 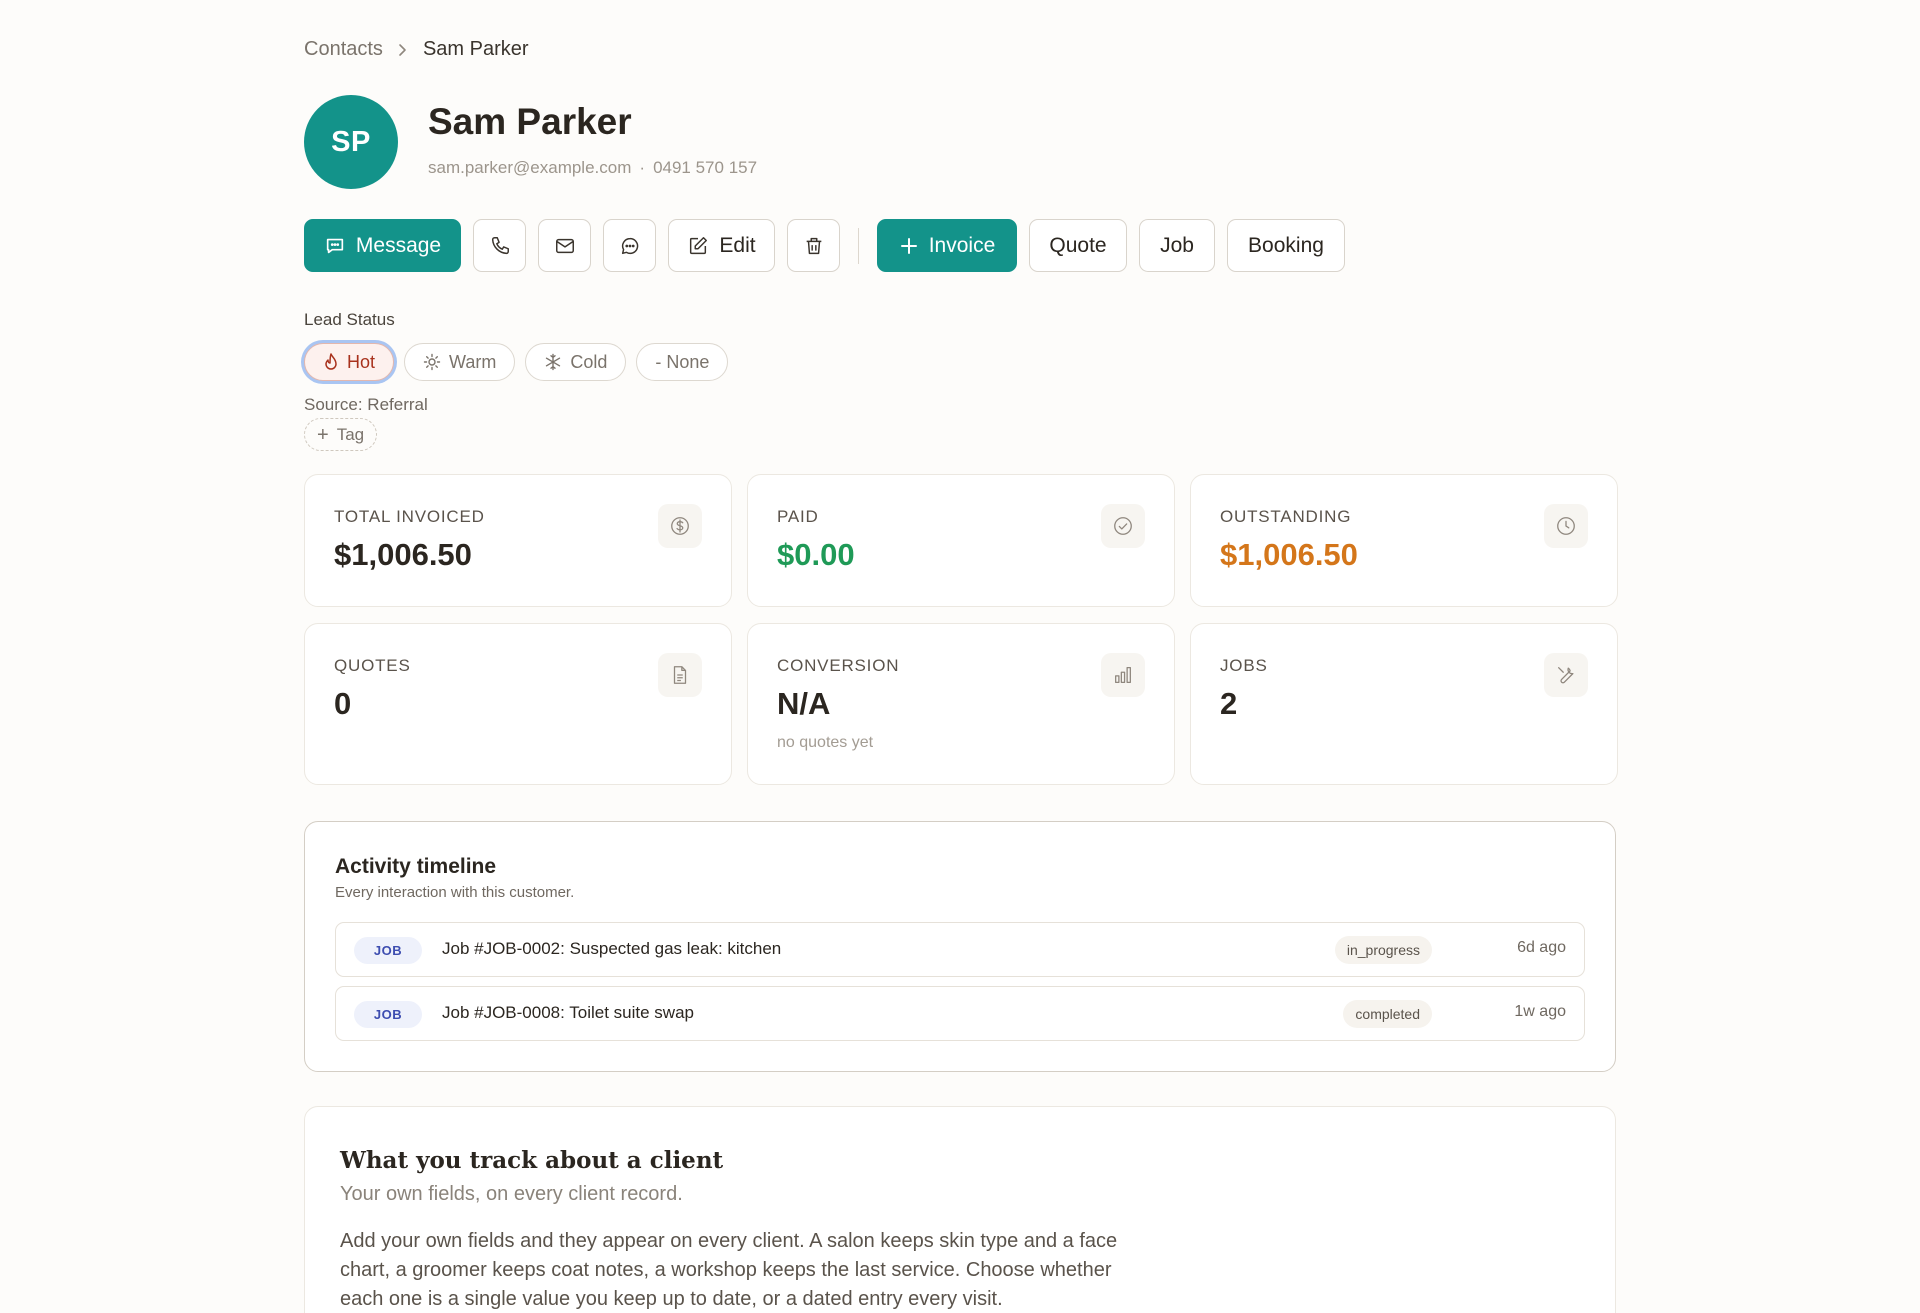 I want to click on stat-value: 0, so click(x=343, y=703).